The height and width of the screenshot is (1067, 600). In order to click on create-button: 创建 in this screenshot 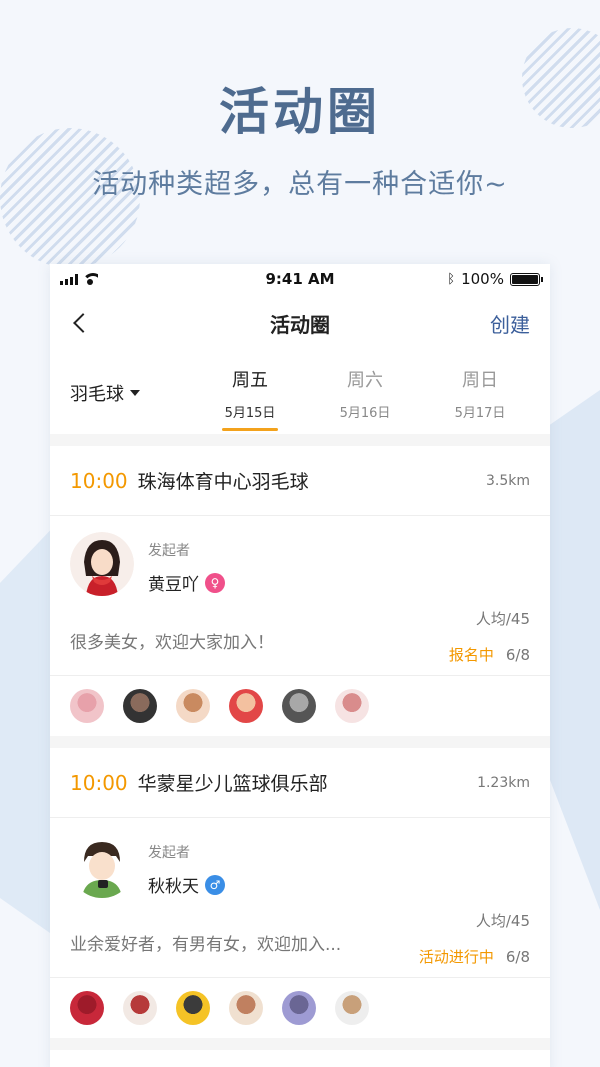, I will do `click(510, 323)`.